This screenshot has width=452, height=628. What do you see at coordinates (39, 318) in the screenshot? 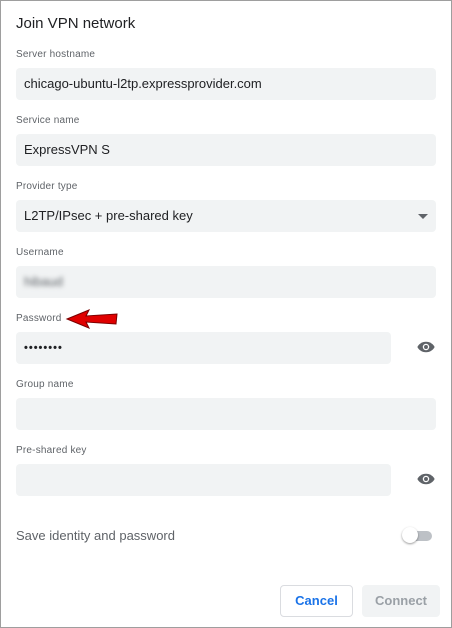
I see `password-label: Password` at bounding box center [39, 318].